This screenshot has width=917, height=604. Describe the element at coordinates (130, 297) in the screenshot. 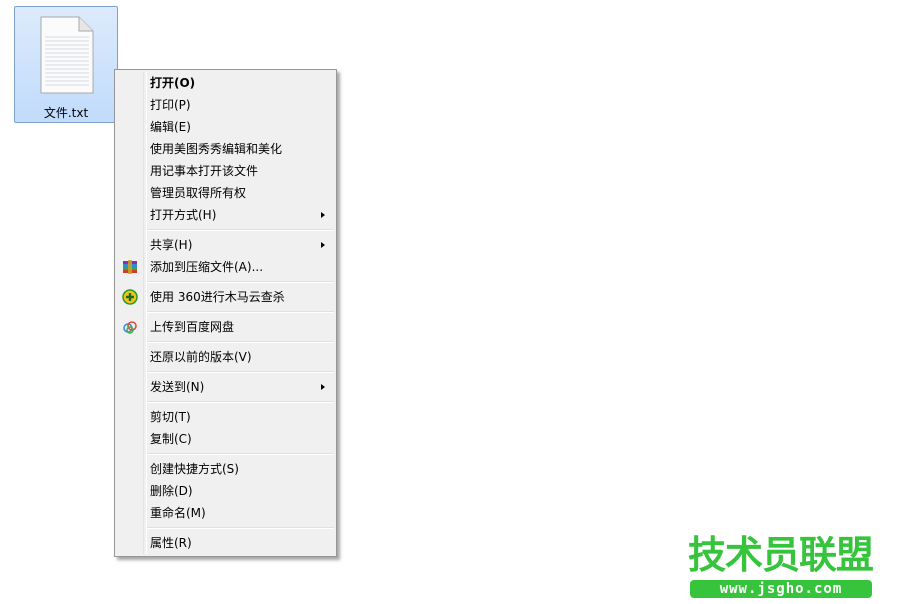

I see `360-security-icon` at that location.